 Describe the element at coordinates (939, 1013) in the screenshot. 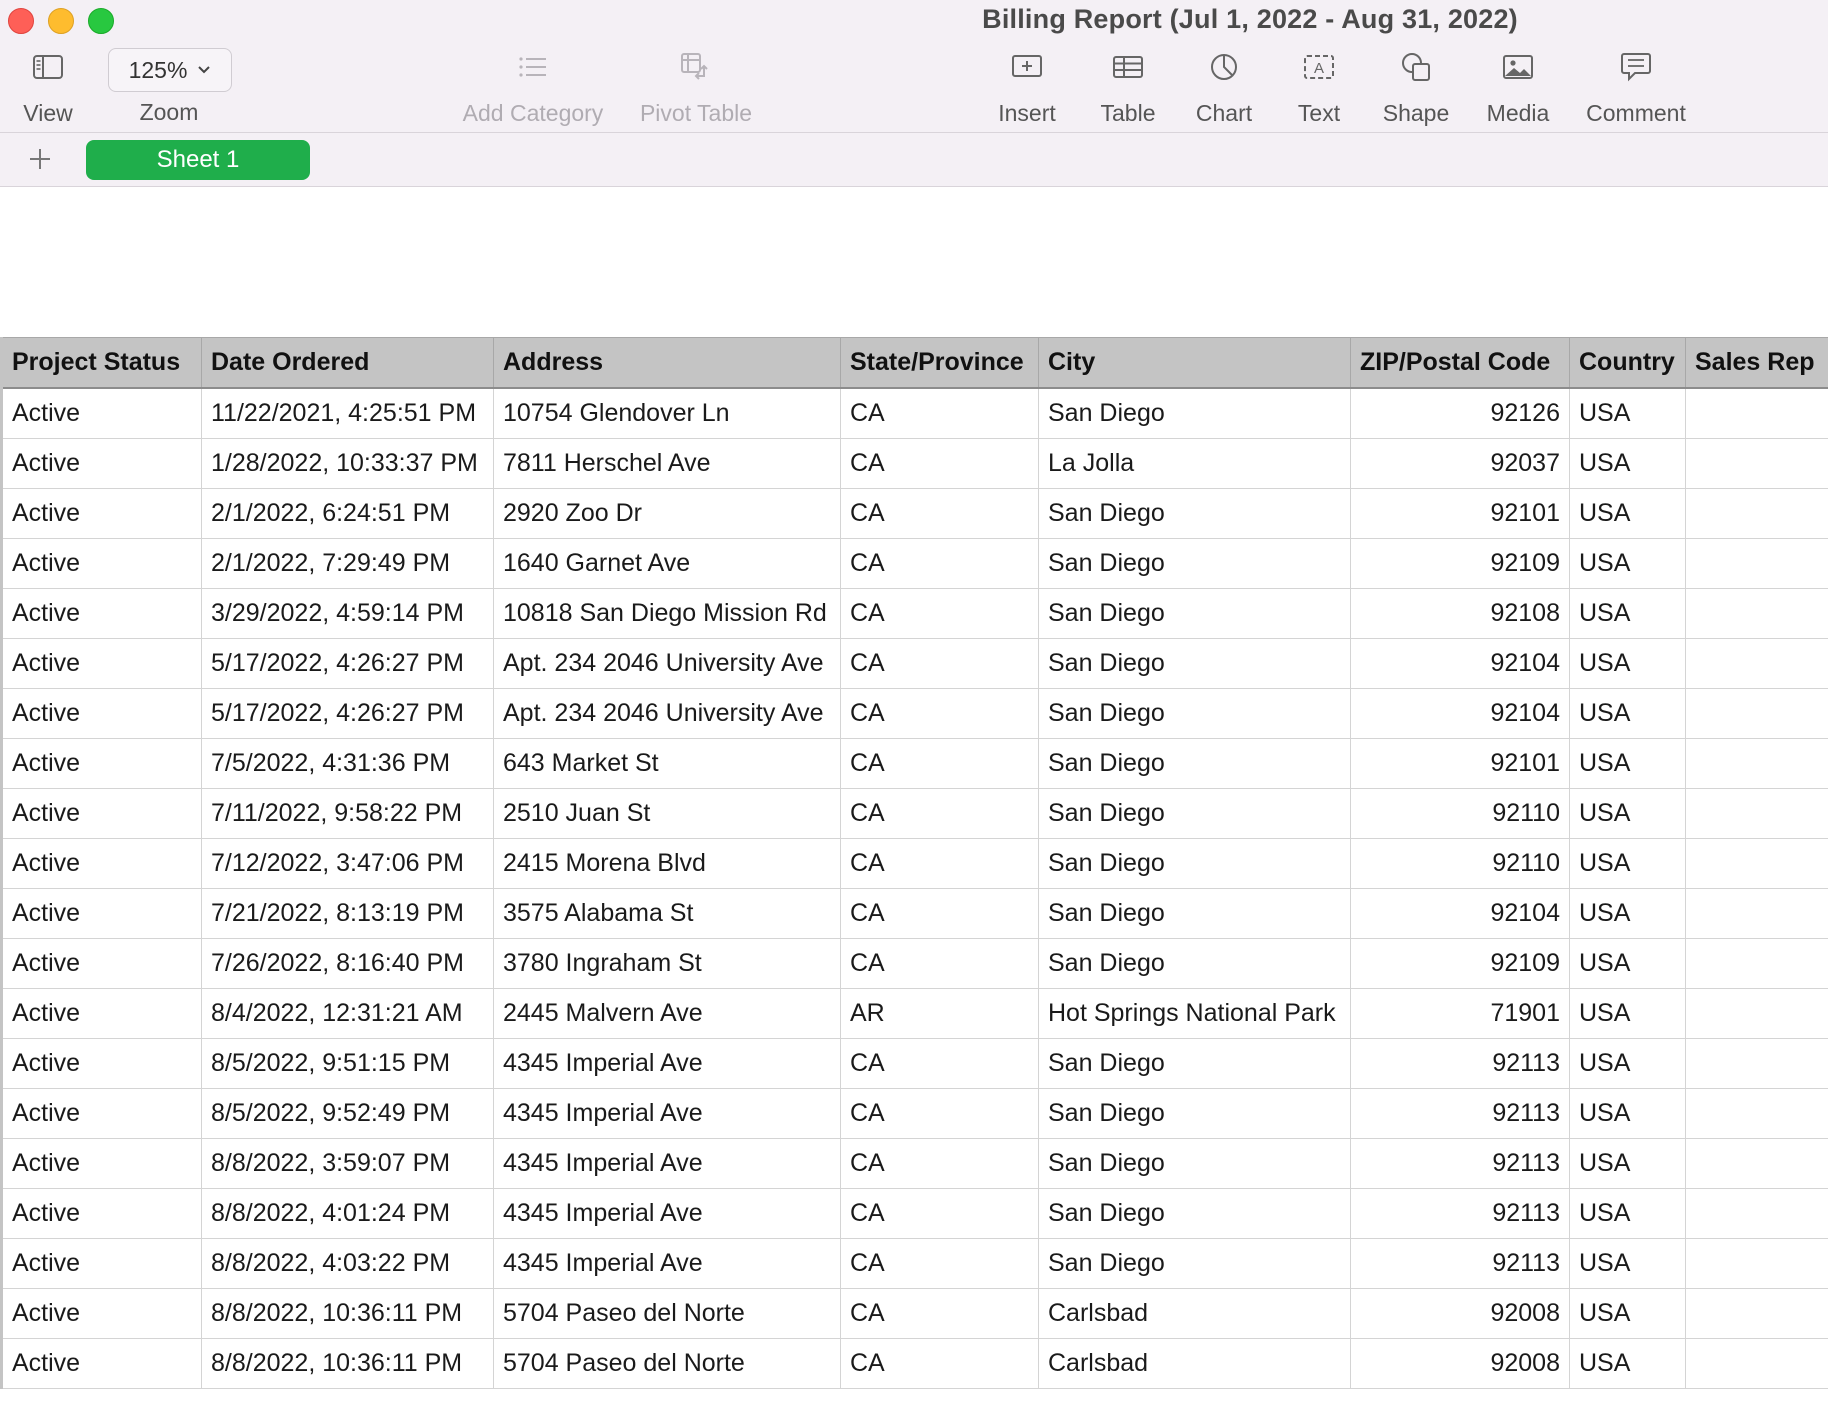

I see `state-cell: AR` at that location.